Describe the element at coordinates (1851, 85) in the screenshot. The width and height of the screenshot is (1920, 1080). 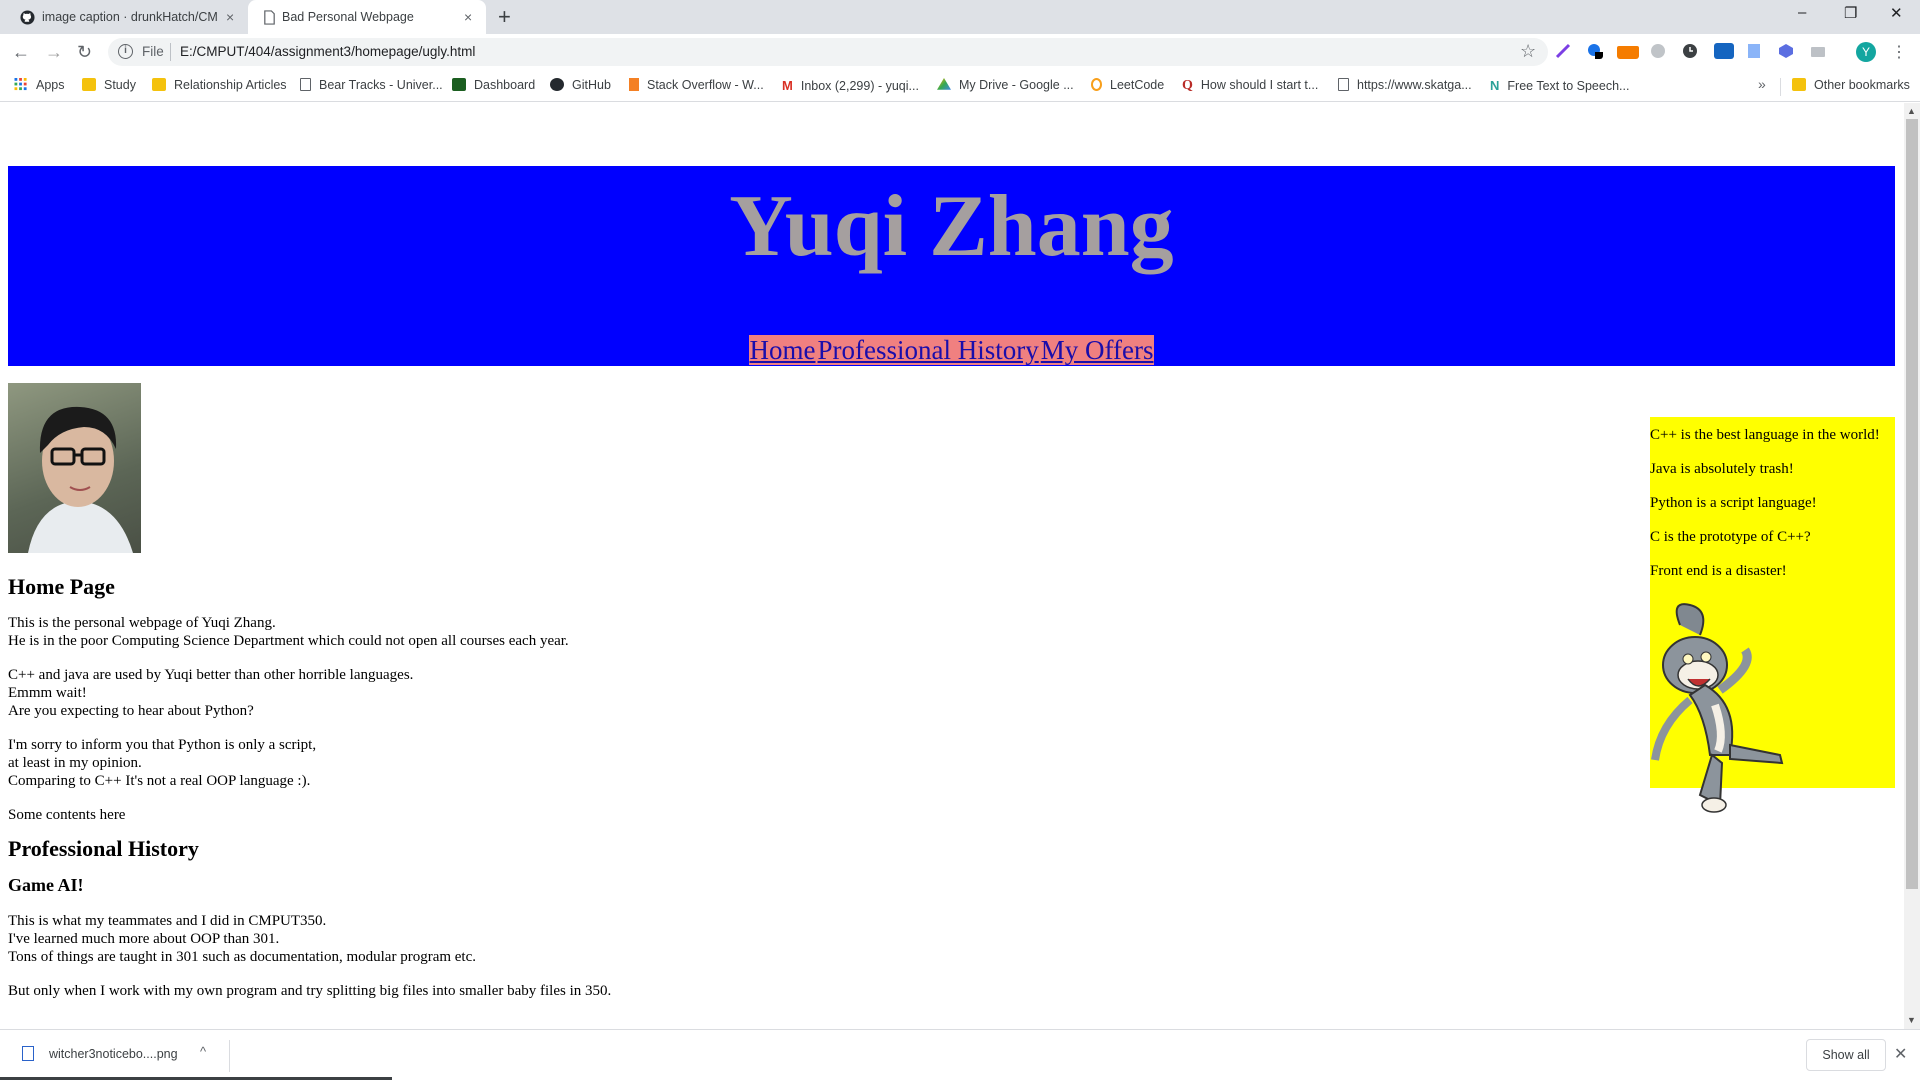
I see `bookmark-other-bookmarks: Other bookmarks` at that location.